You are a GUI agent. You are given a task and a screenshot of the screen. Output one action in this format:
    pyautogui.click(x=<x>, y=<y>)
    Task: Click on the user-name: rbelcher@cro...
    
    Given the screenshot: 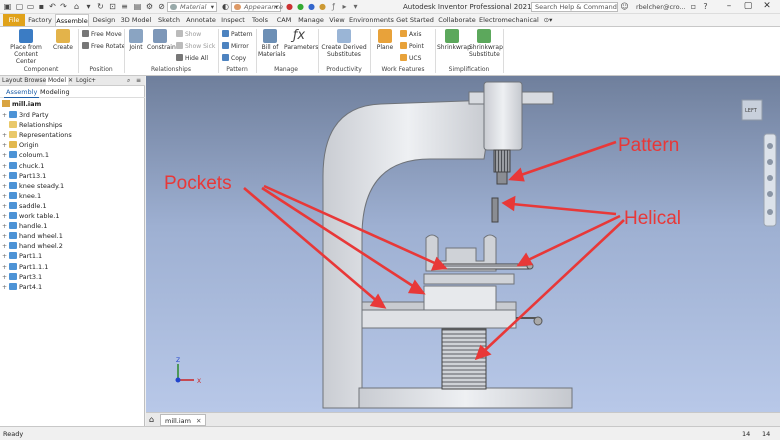 What is the action you would take?
    pyautogui.click(x=661, y=7)
    